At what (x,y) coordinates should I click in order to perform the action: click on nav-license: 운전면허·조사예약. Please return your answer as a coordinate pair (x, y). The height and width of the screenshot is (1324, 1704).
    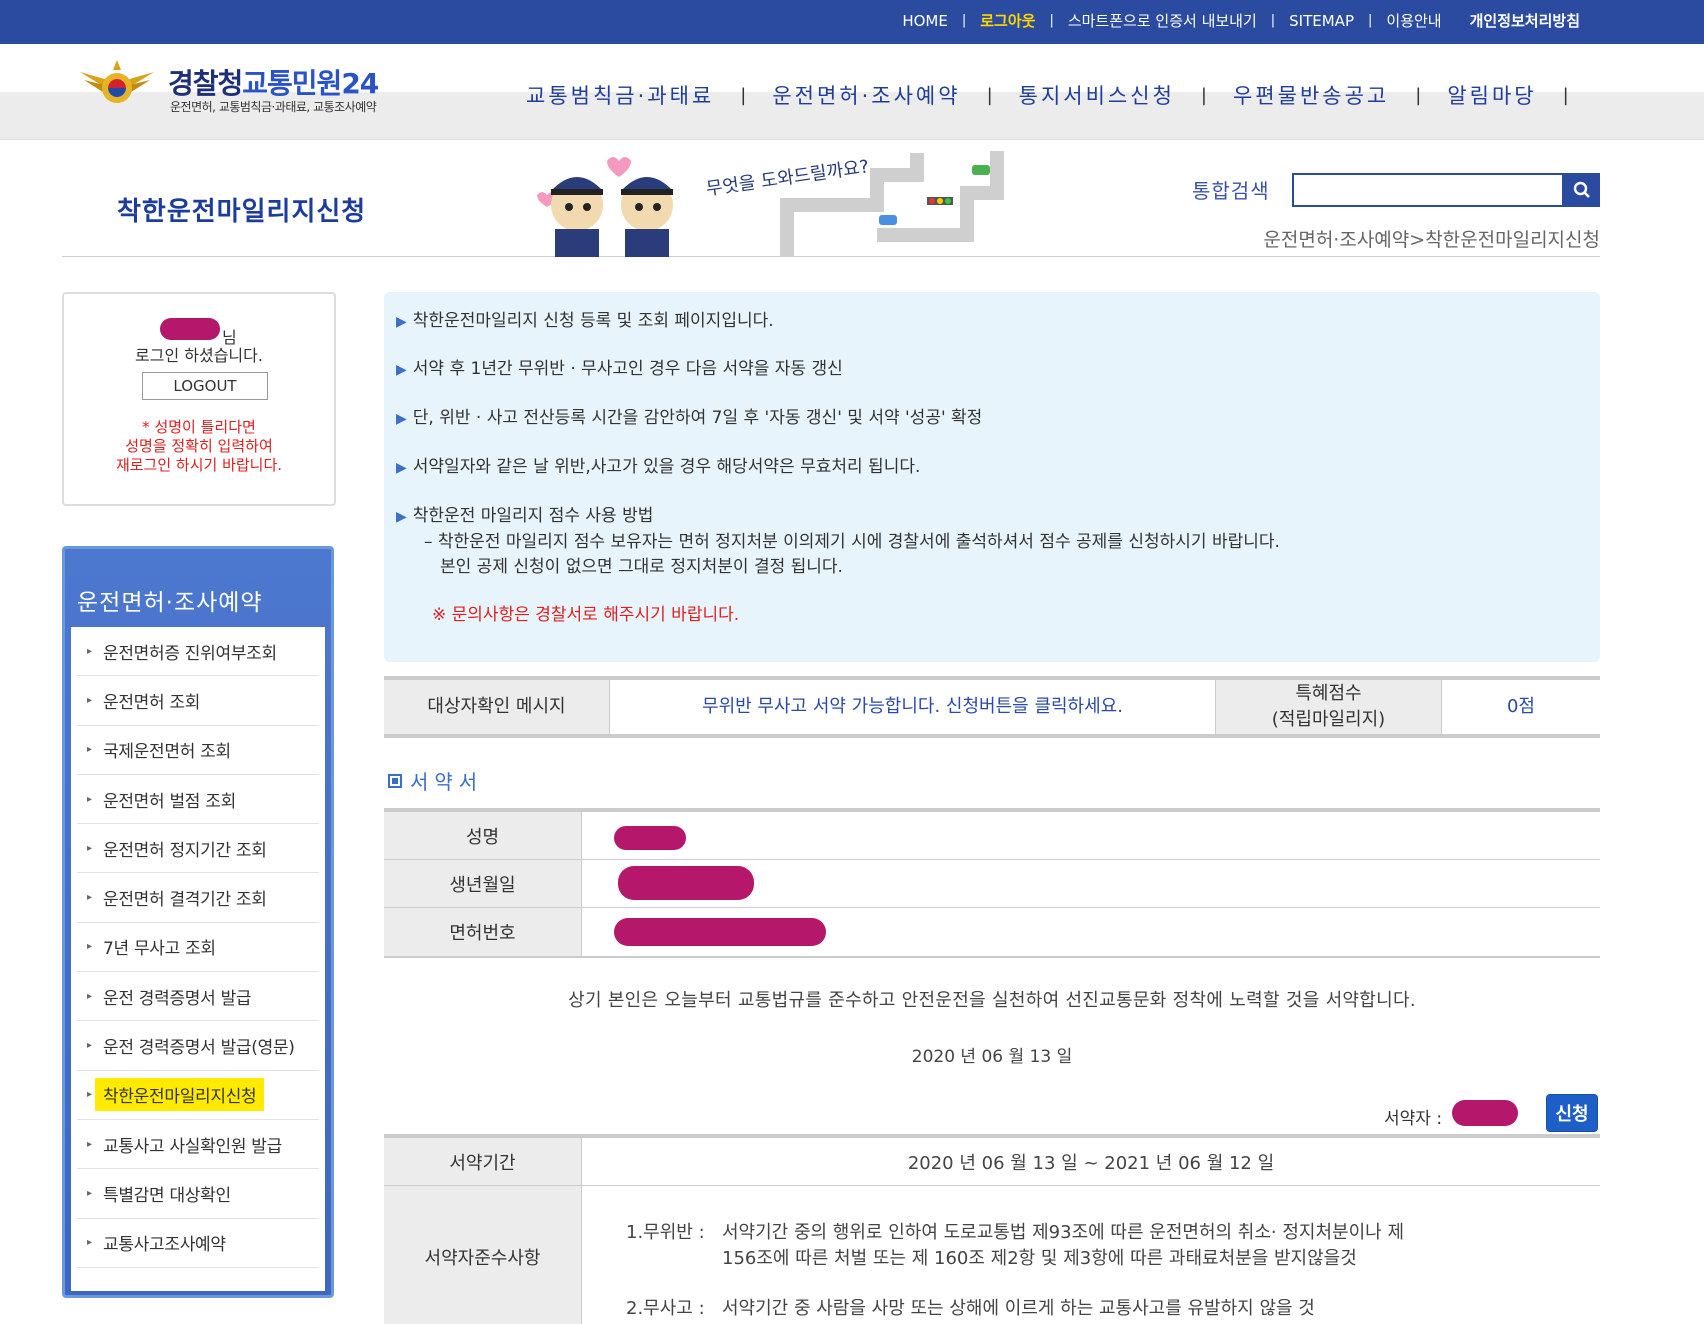
    Looking at the image, I should click on (866, 95).